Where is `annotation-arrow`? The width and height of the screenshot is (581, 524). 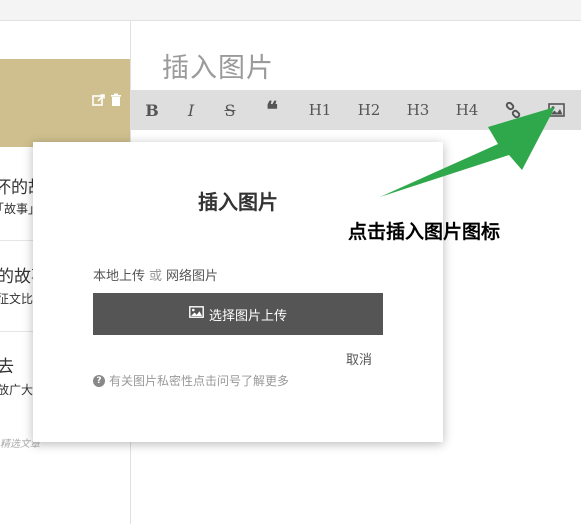 annotation-arrow is located at coordinates (467, 152).